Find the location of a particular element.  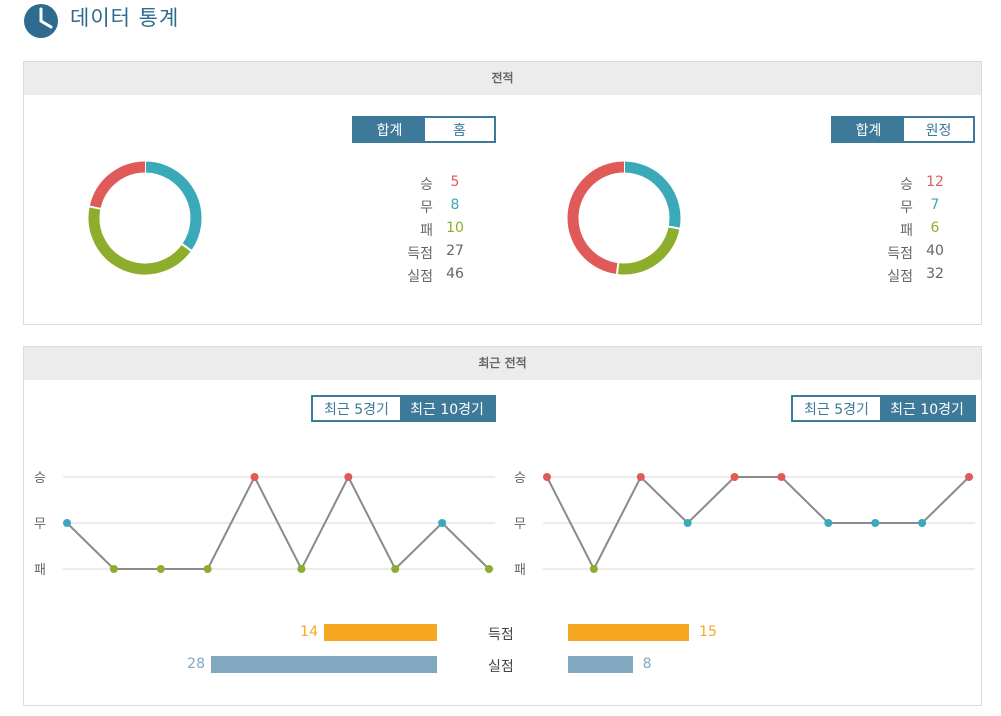

recent-panel-title: 최근 전적 is located at coordinates (502, 363).